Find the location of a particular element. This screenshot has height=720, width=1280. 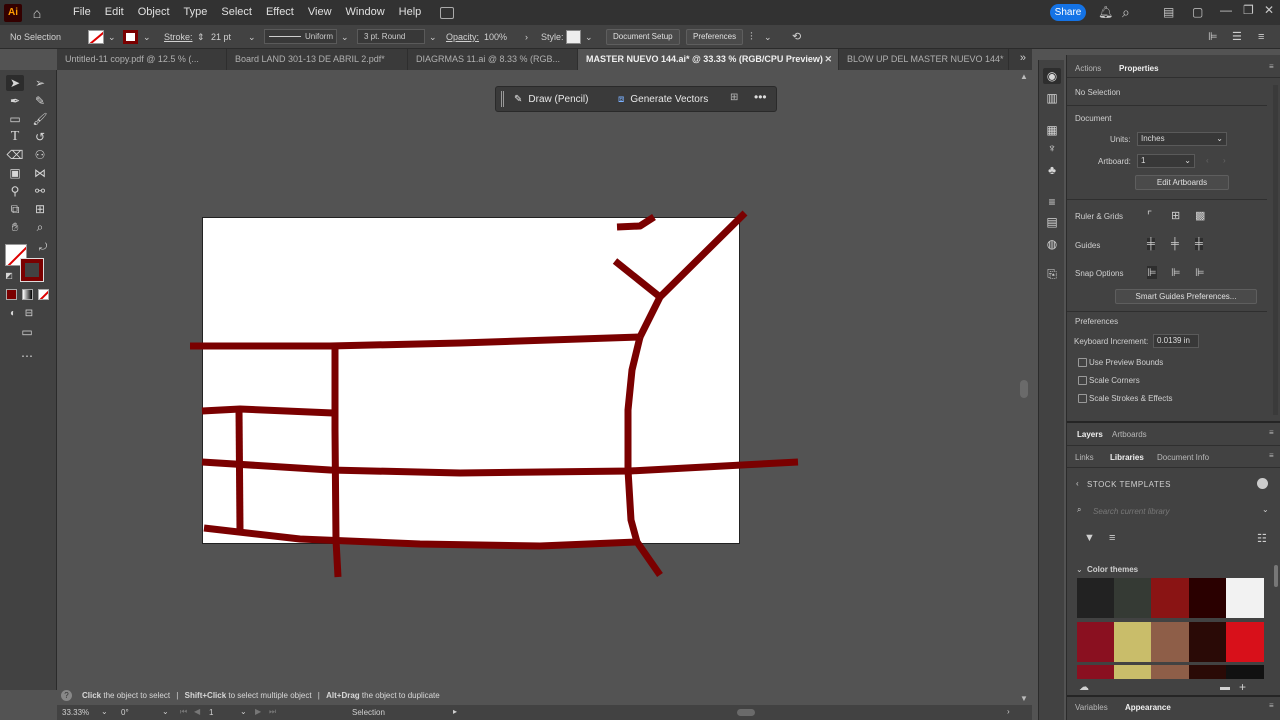

panels-icon: ▢ is located at coordinates (1197, 12).